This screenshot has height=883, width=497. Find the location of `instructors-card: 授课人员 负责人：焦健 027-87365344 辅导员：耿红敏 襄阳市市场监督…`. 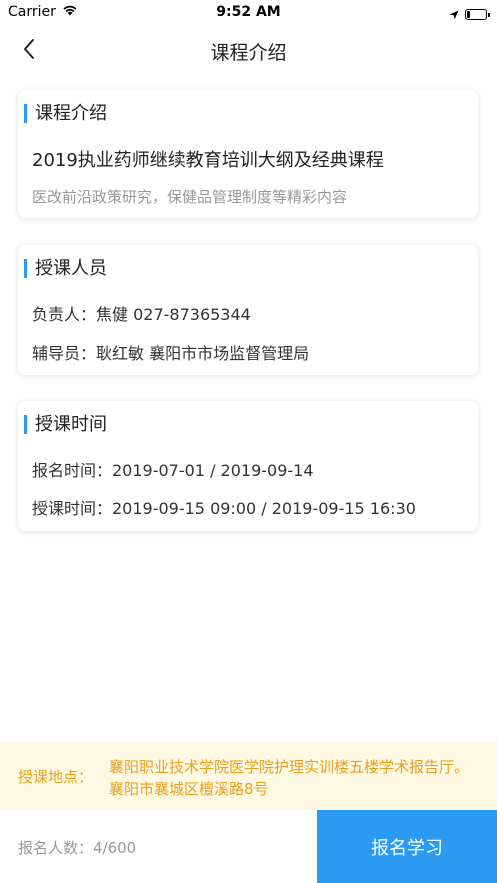

instructors-card: 授课人员 负责人：焦健 027-87365344 辅导员：耿红敏 襄阳市市场监督… is located at coordinates (248, 310).